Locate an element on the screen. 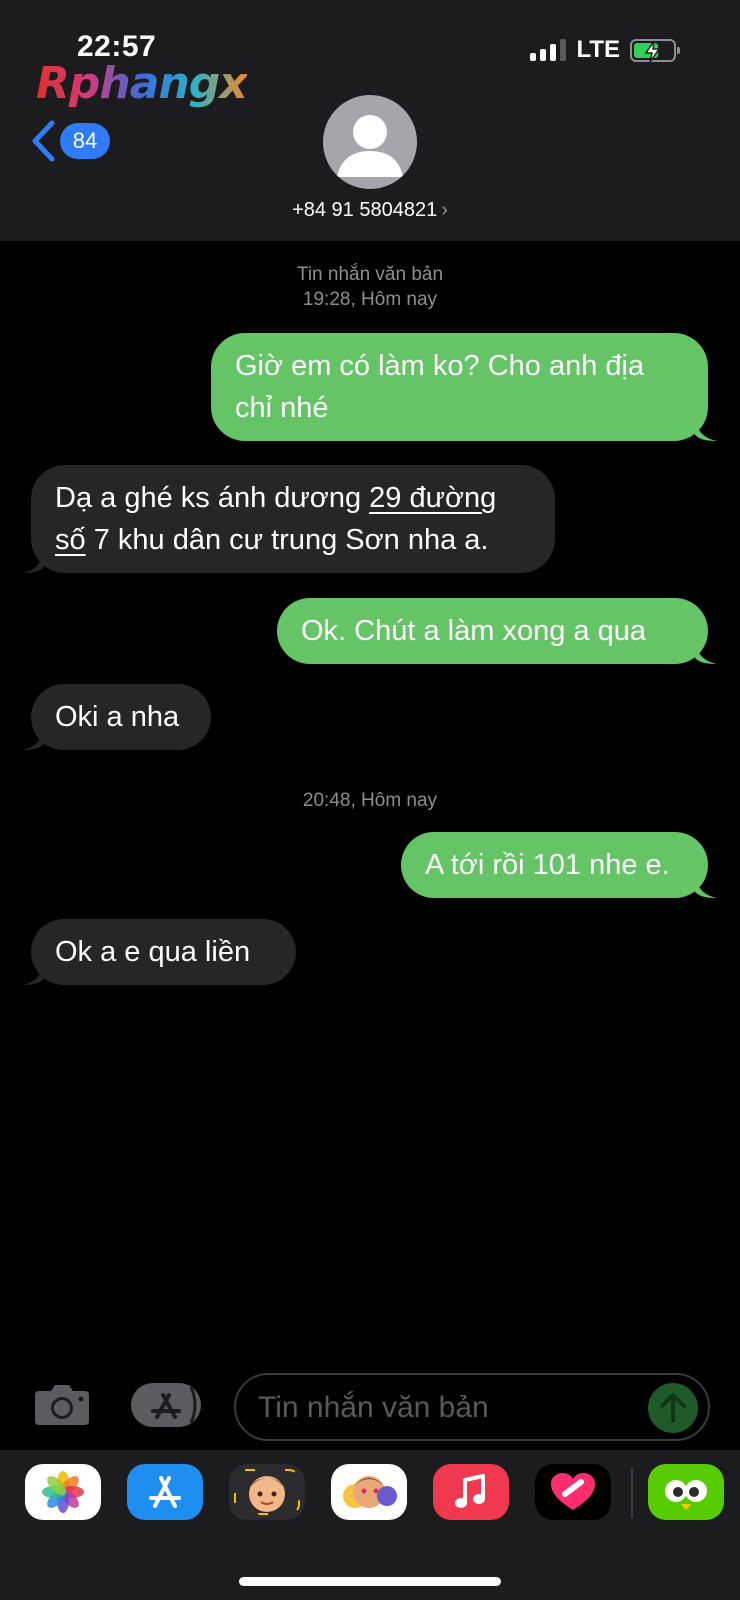  app-store-button is located at coordinates (166, 1405).